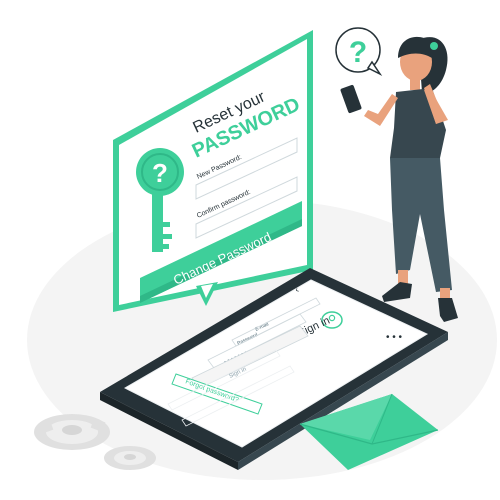  What do you see at coordinates (394, 337) in the screenshot?
I see `more-options-icon: • • •` at bounding box center [394, 337].